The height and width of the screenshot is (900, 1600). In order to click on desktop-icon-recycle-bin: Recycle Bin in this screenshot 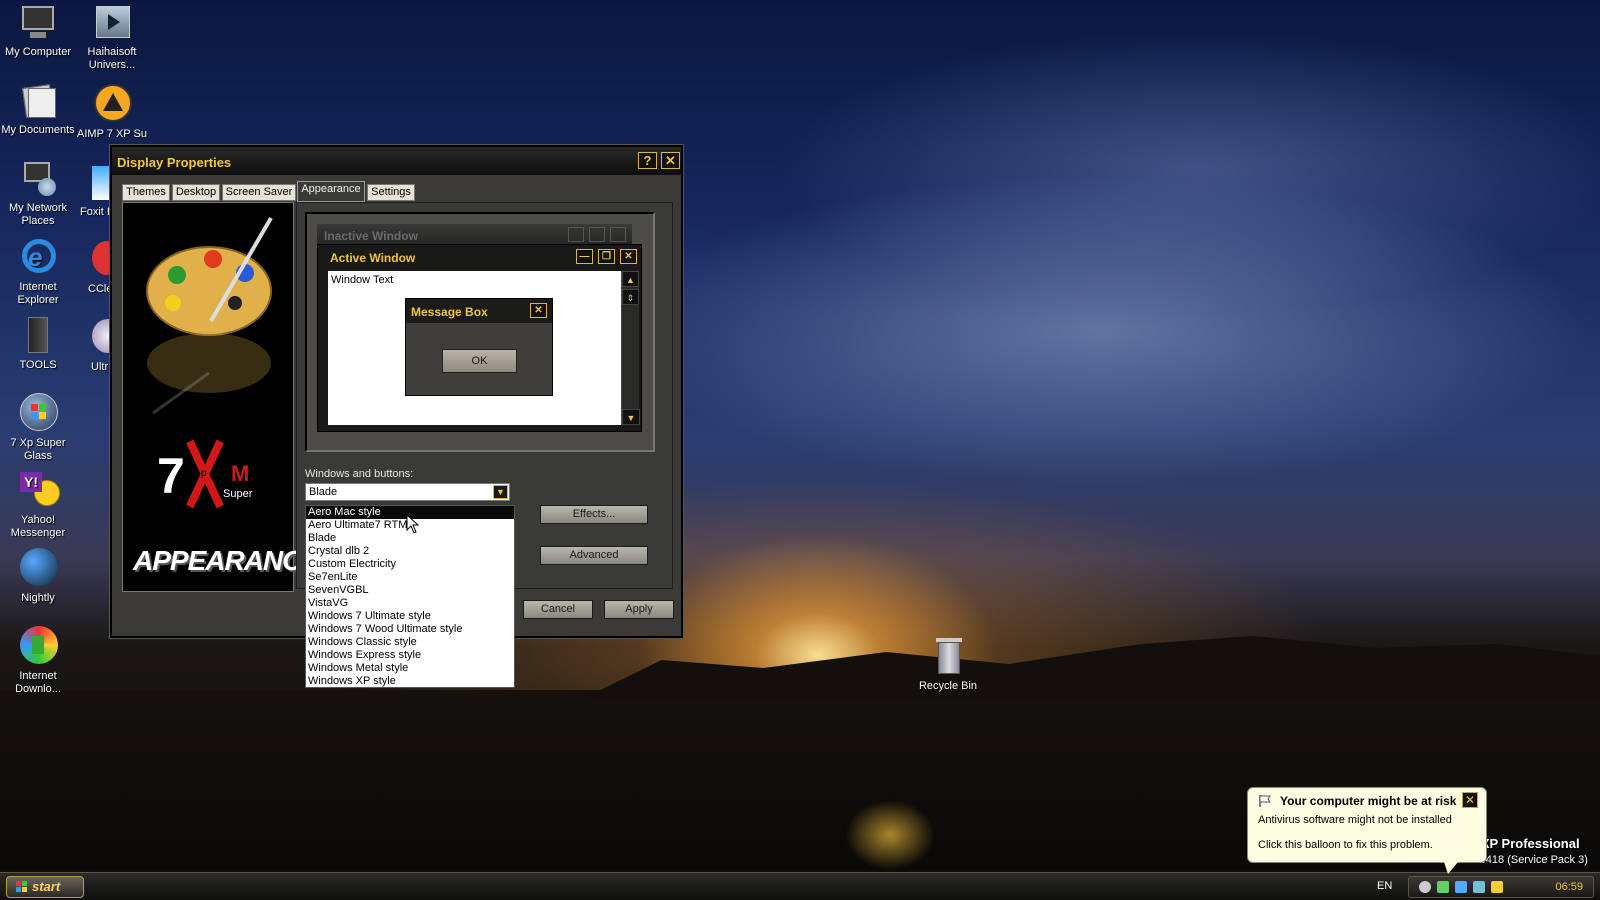, I will do `click(948, 664)`.